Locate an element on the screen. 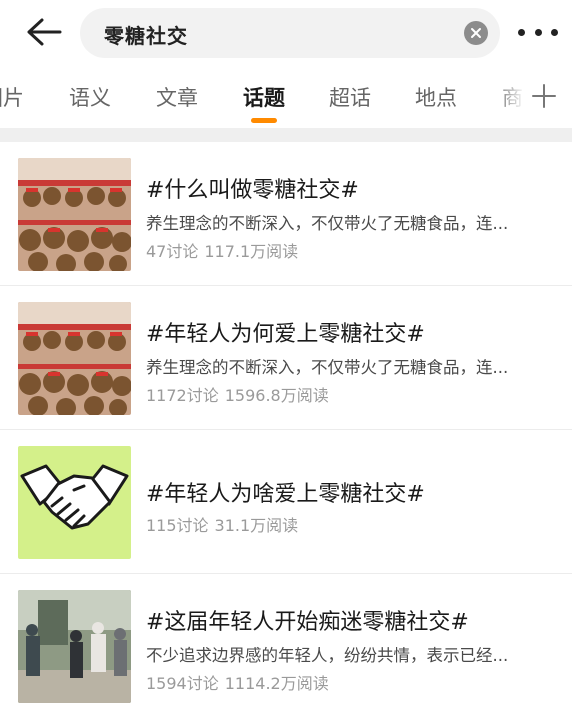 Image resolution: width=572 pixels, height=726 pixels. discussion-count: 1594讨论 is located at coordinates (182, 683).